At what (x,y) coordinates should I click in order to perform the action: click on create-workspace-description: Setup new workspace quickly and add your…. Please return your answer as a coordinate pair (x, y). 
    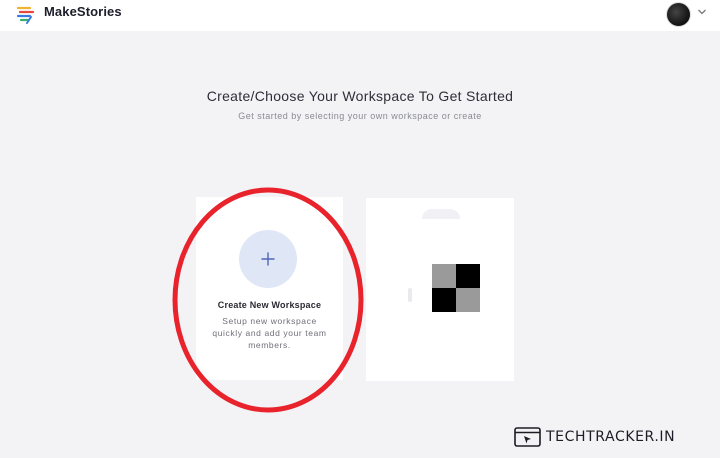
    Looking at the image, I should click on (269, 333).